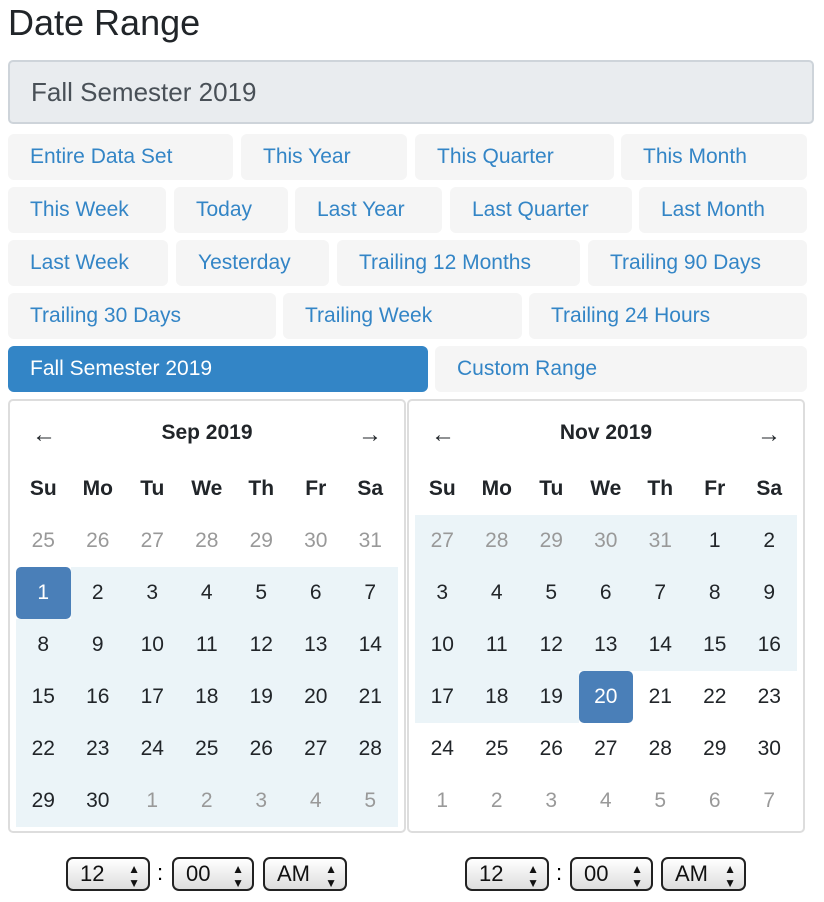 This screenshot has width=824, height=902. What do you see at coordinates (541, 210) in the screenshot?
I see `range-button-last-quarter: Last Quarter` at bounding box center [541, 210].